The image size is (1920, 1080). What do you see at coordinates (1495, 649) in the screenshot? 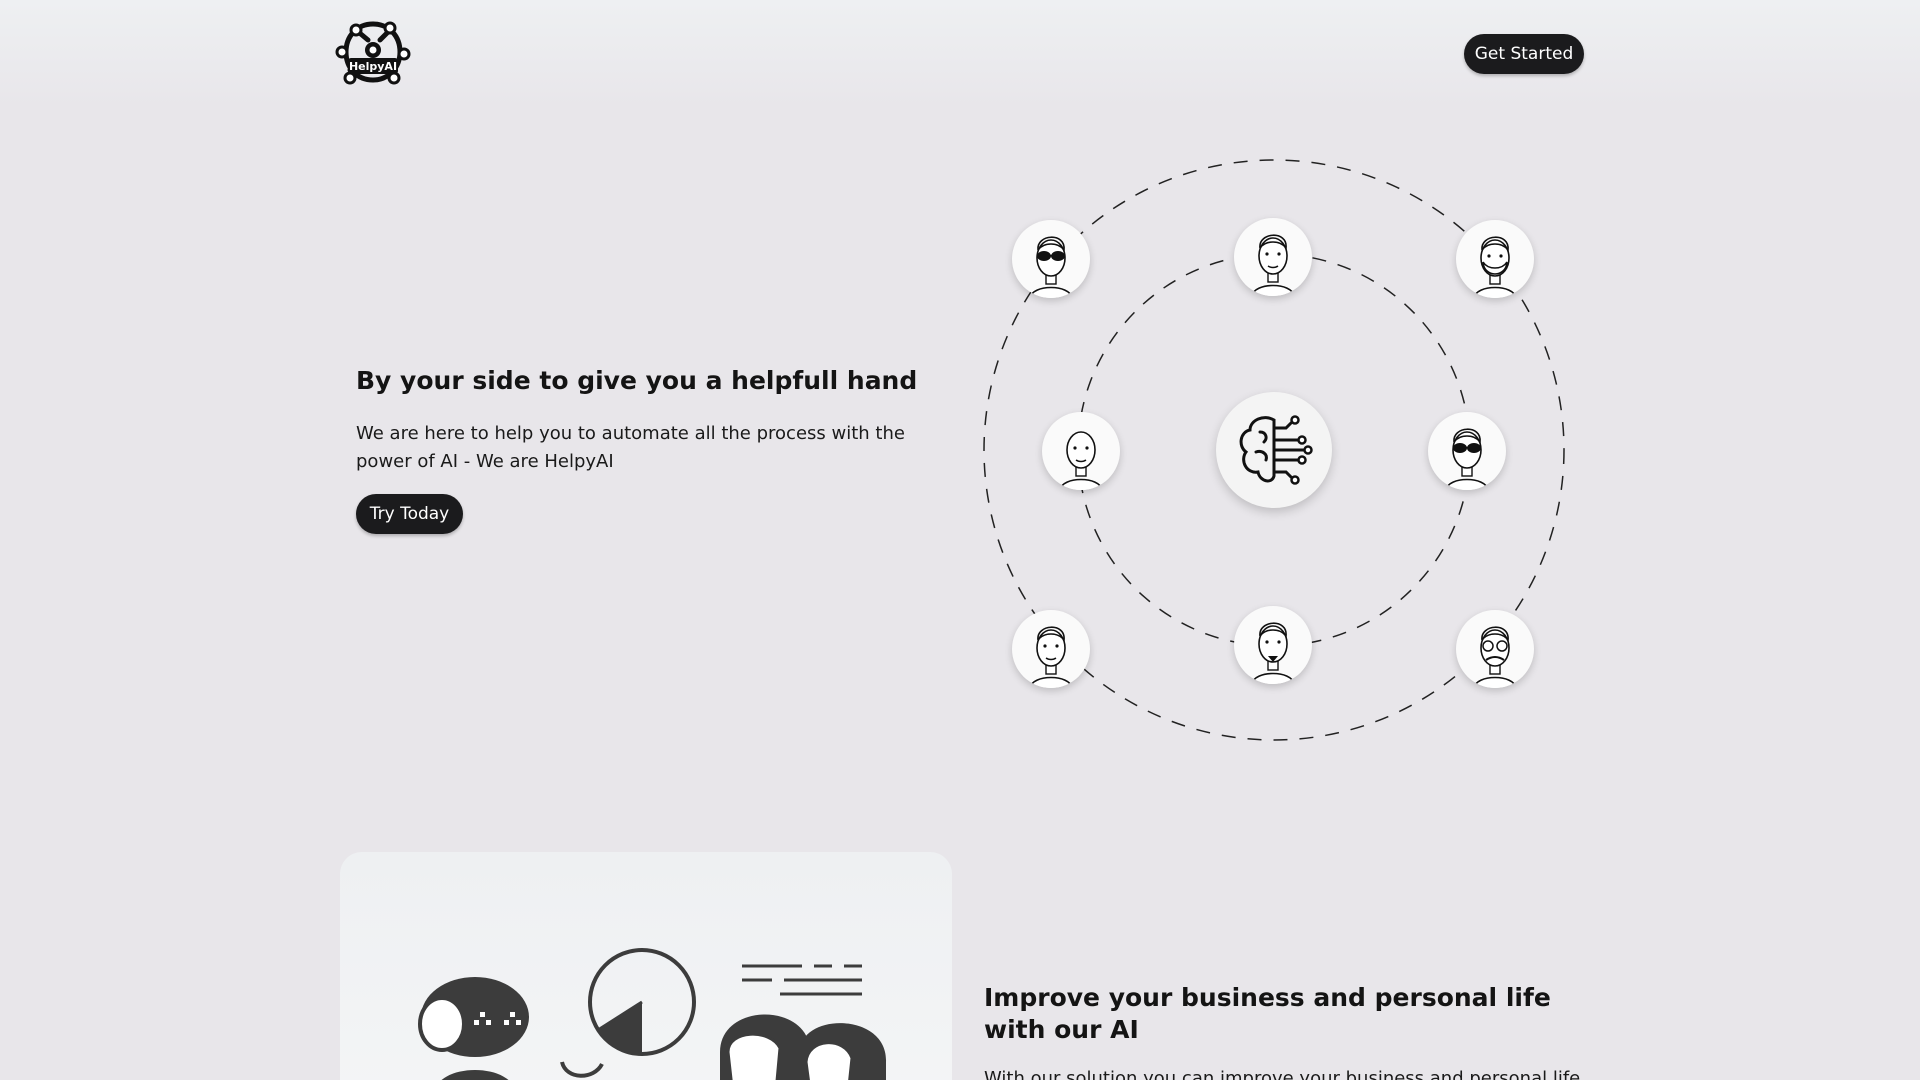
I see `avatar-glasses-old-man` at bounding box center [1495, 649].